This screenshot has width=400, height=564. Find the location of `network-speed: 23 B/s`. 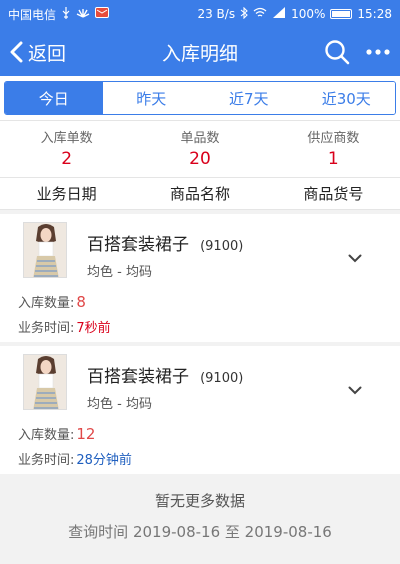

network-speed: 23 B/s is located at coordinates (216, 14).